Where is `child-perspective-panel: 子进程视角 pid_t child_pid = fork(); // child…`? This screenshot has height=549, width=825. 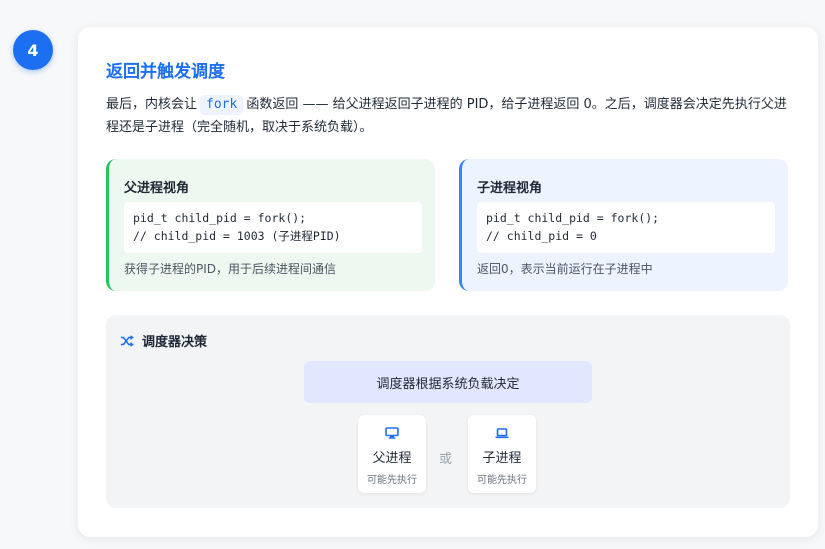 child-perspective-panel: 子进程视角 pid_t child_pid = fork(); // child… is located at coordinates (623, 225).